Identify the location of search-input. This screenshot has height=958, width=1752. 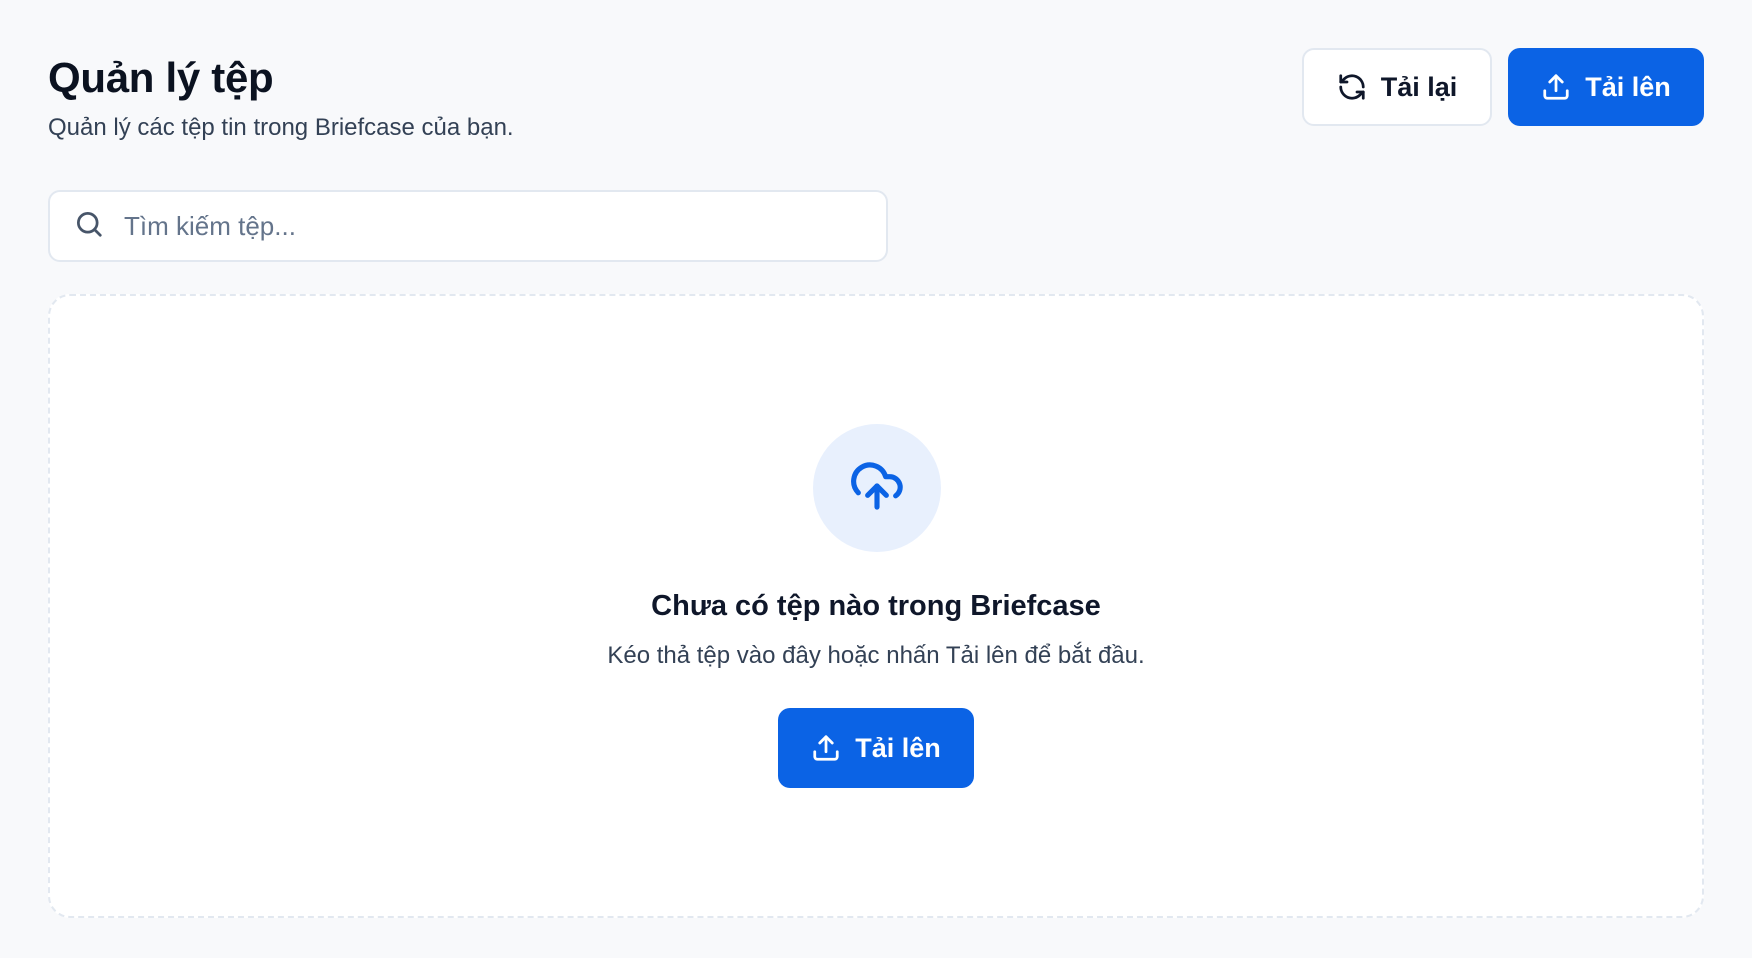
(474, 226).